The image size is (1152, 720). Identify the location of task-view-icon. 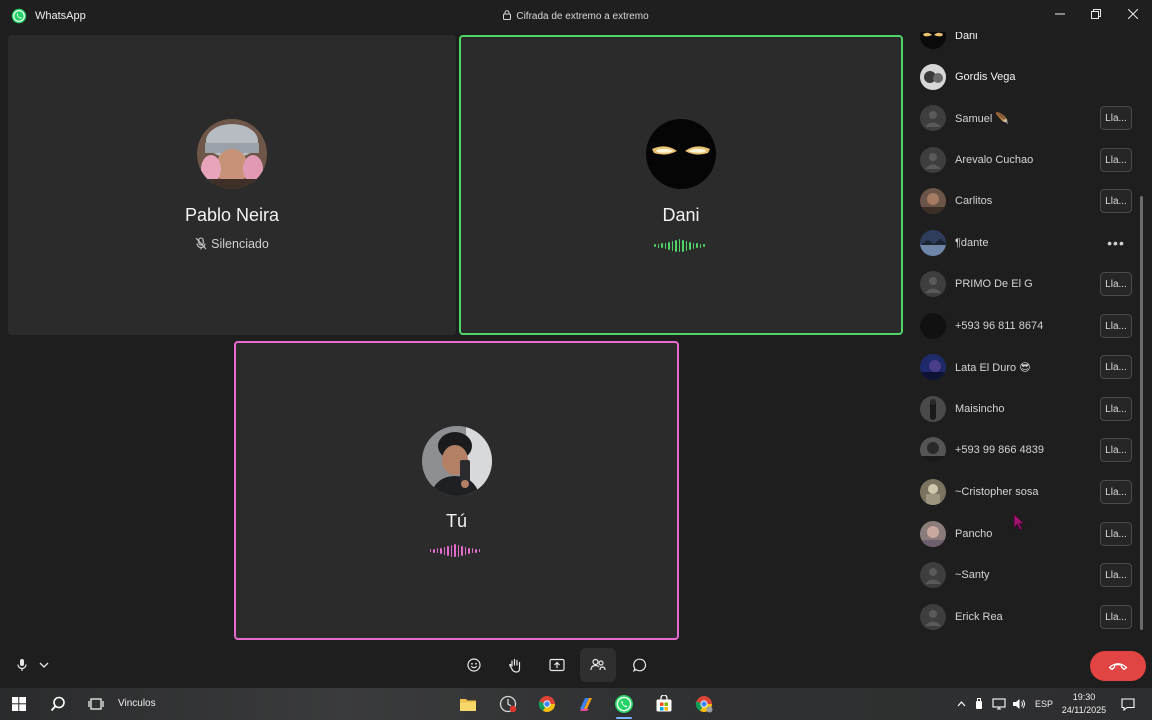
(96, 704).